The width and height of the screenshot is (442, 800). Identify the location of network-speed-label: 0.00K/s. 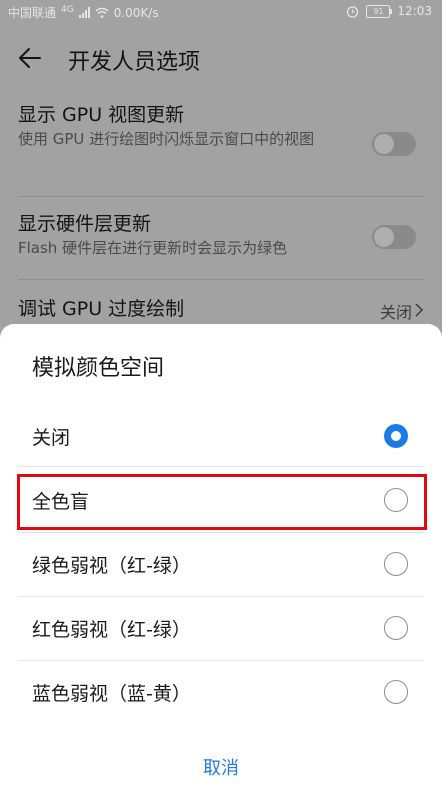
(136, 12).